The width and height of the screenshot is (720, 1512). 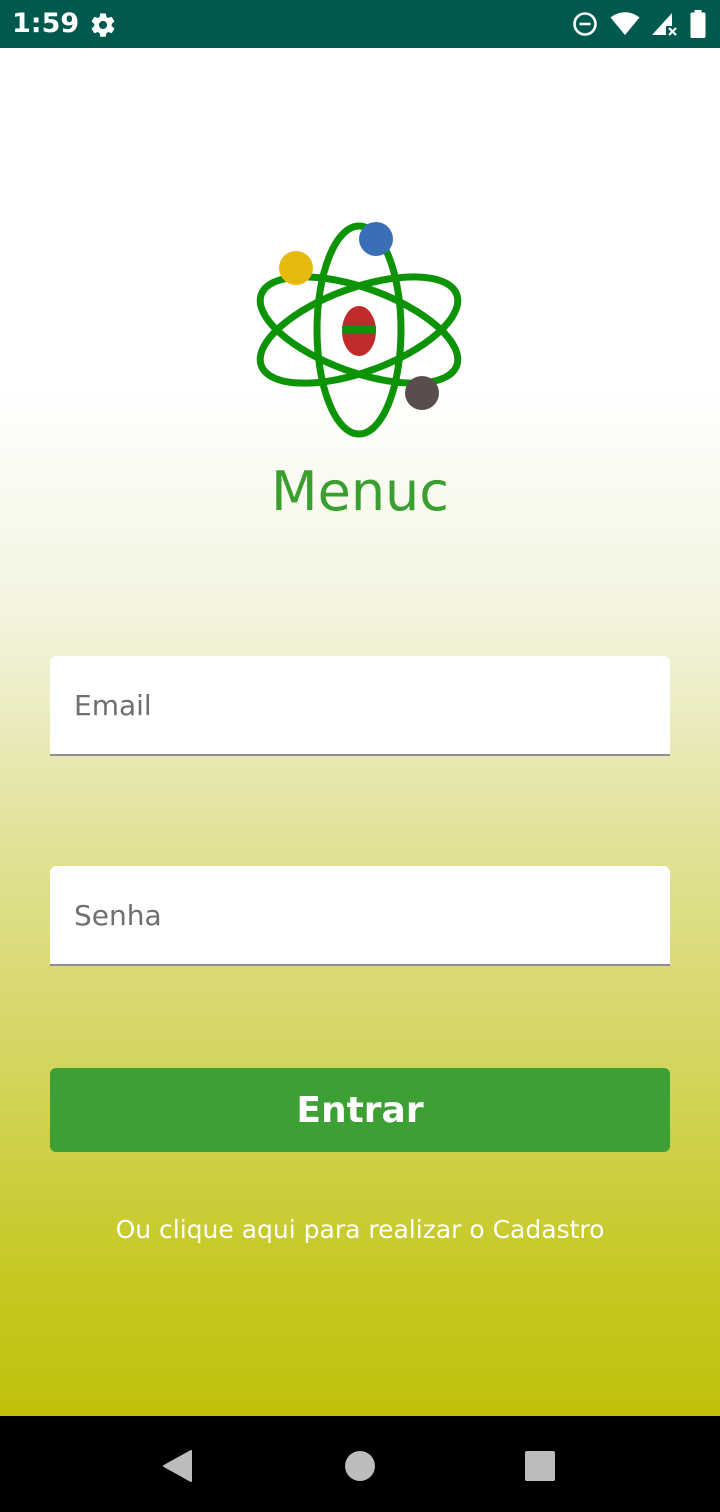 I want to click on do-not-disturb-icon, so click(x=585, y=24).